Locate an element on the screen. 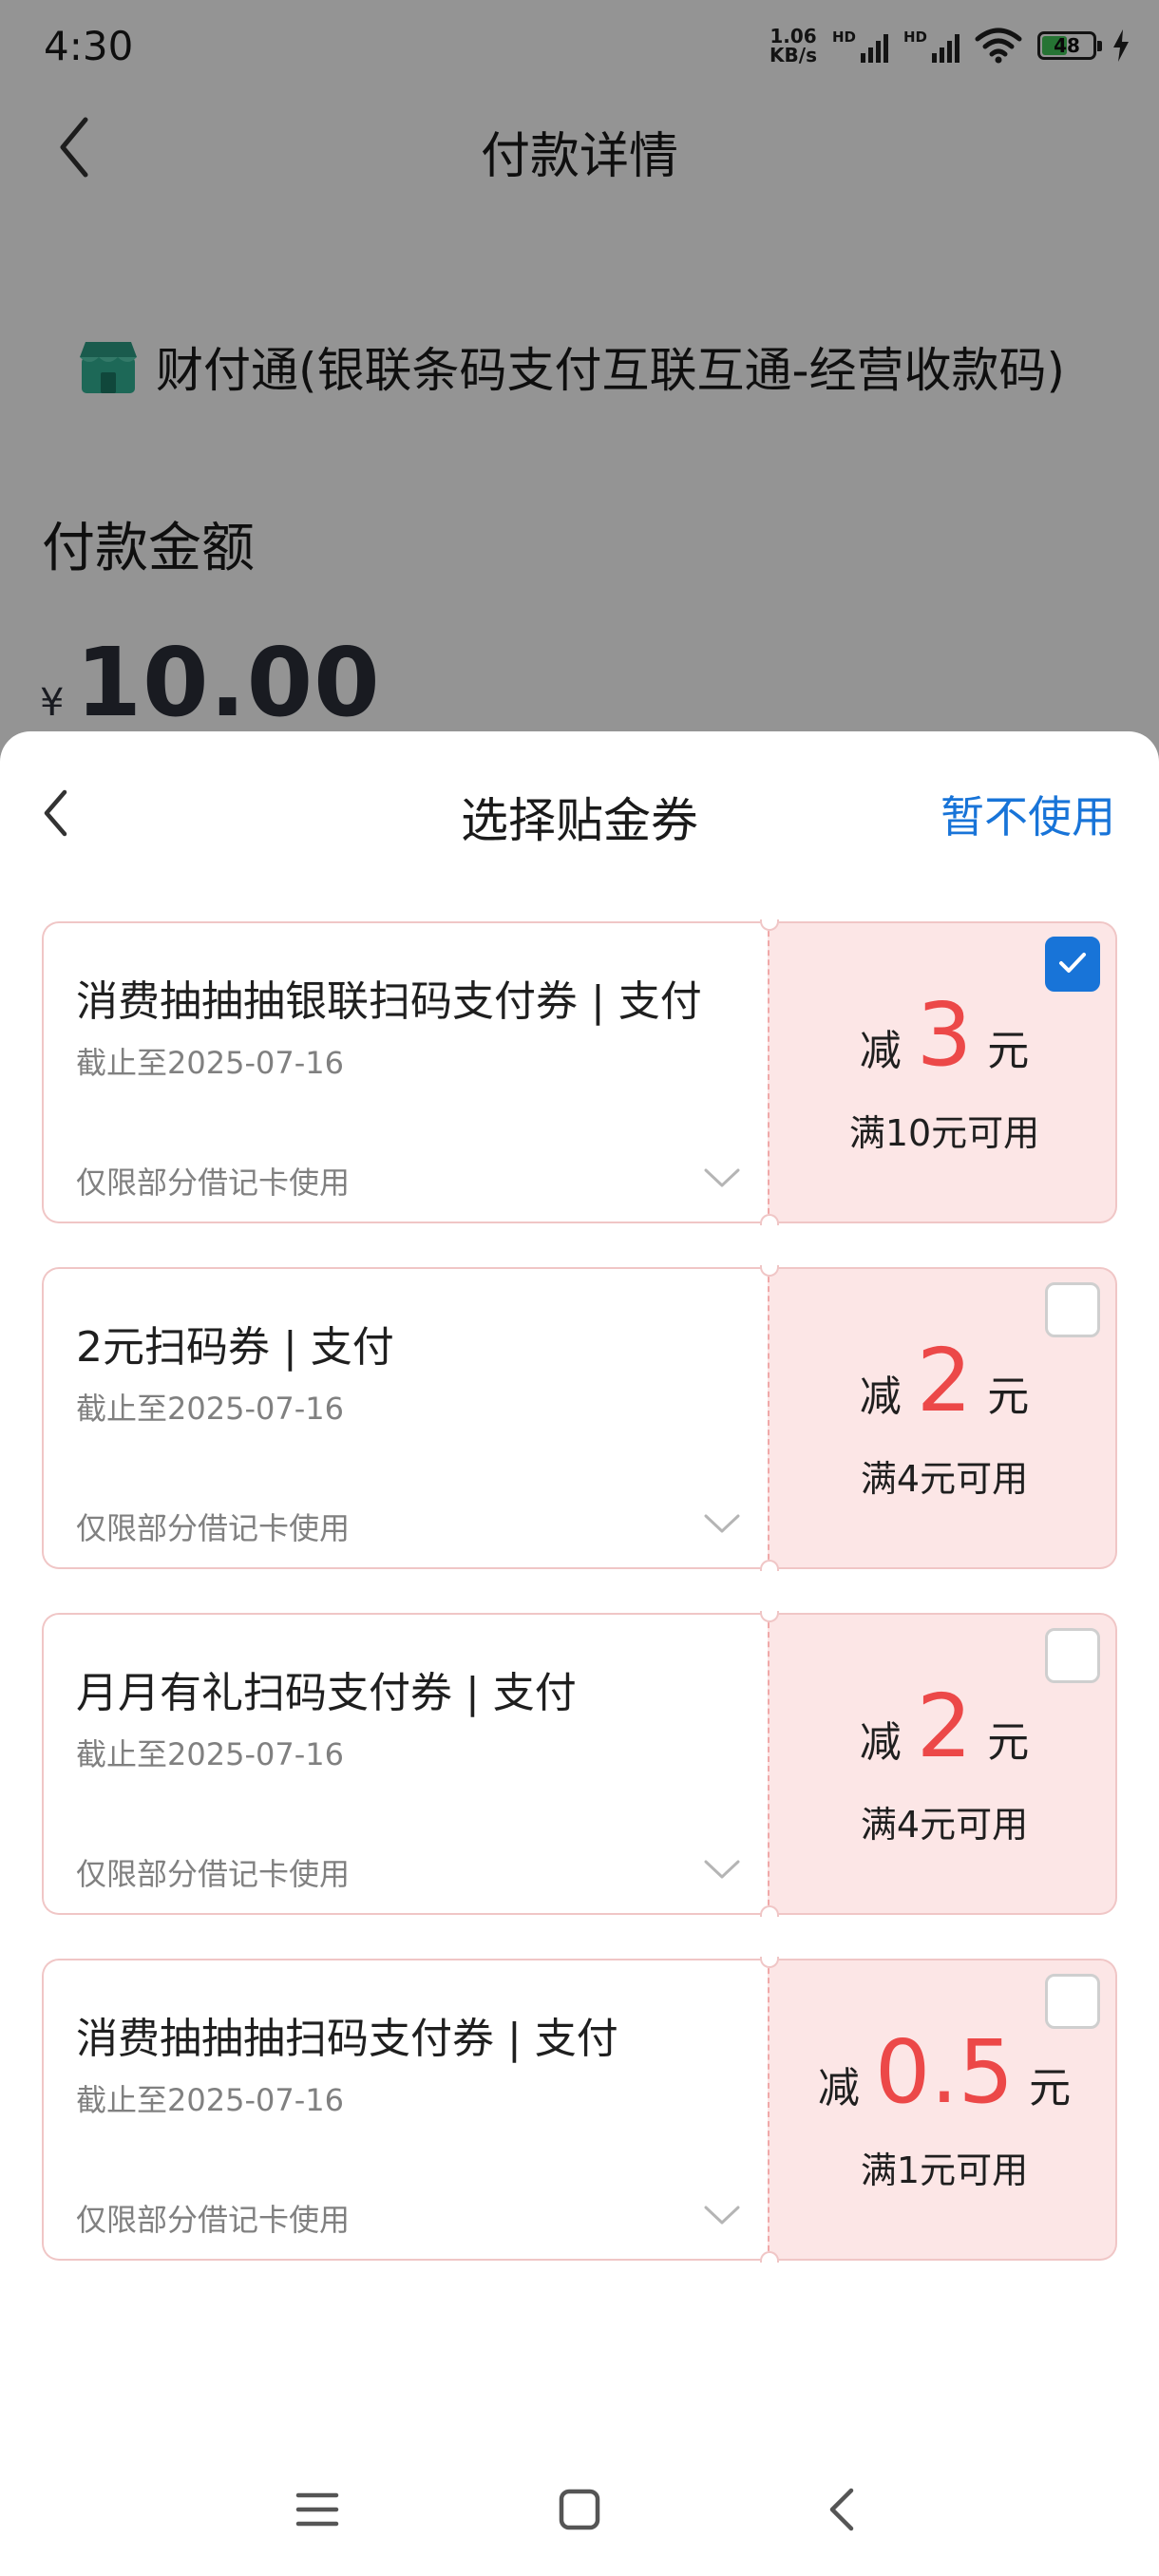 The width and height of the screenshot is (1159, 2576). coupon-info: 月月有礼扫码支付券 | 支付 截止至2025-07-16 仅限部分借记卡使用 is located at coordinates (405, 1764).